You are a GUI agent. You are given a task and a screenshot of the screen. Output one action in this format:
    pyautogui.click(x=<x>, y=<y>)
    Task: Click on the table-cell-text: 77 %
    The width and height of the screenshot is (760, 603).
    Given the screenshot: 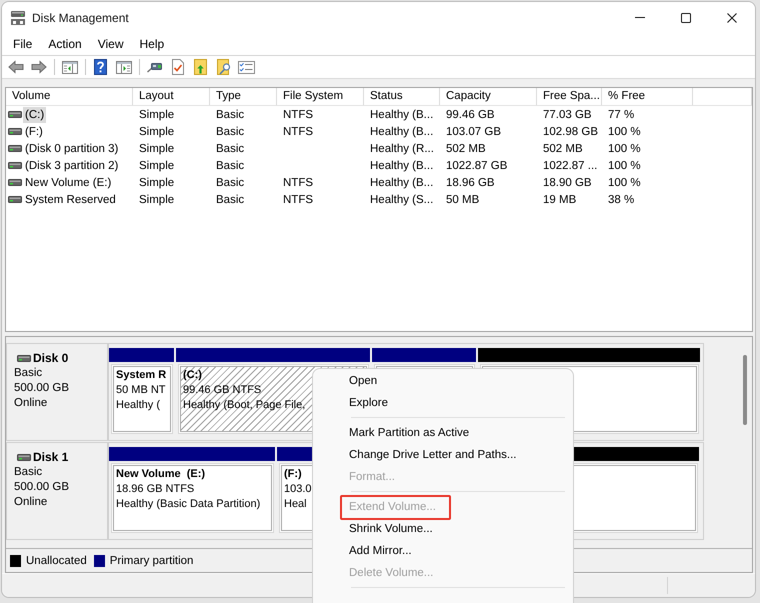 What is the action you would take?
    pyautogui.click(x=621, y=114)
    